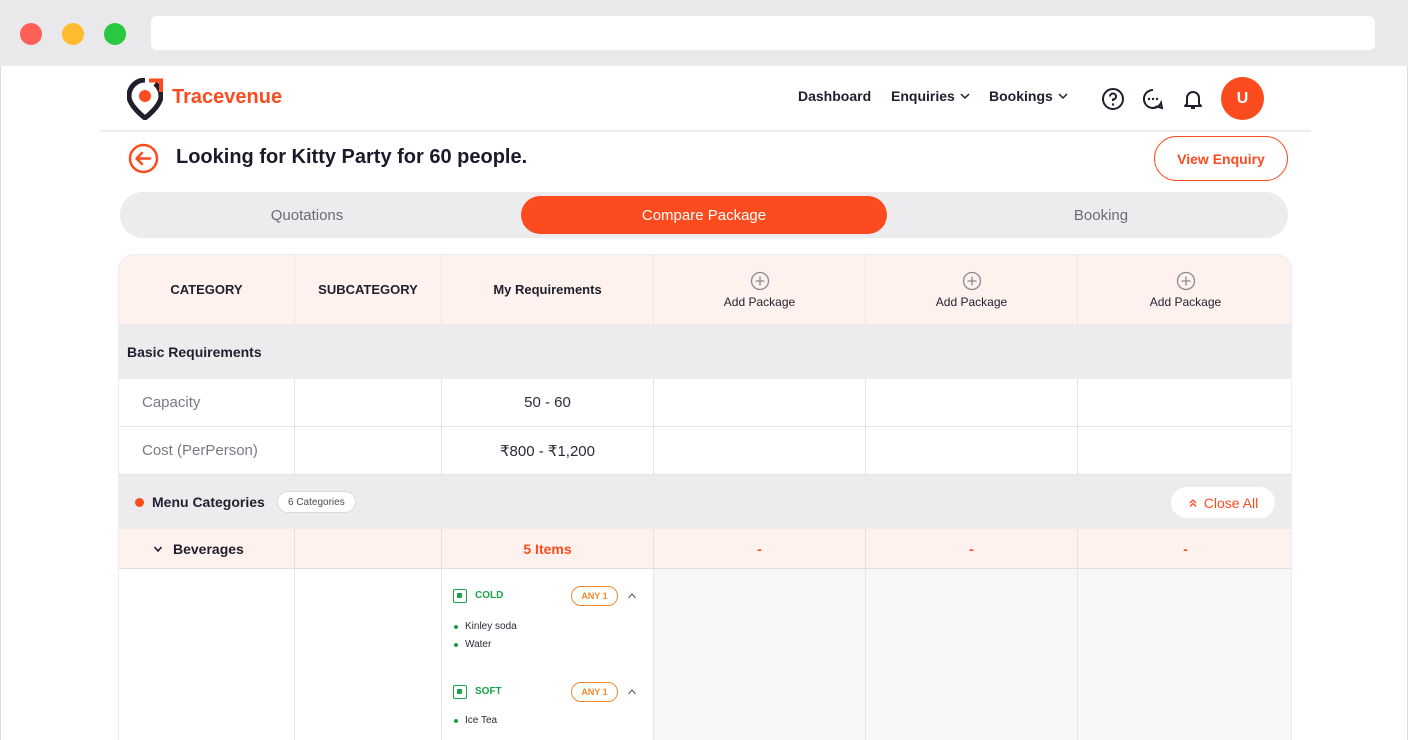  Describe the element at coordinates (548, 450) in the screenshot. I see `row-value: ₹800 - ₹1,200` at that location.